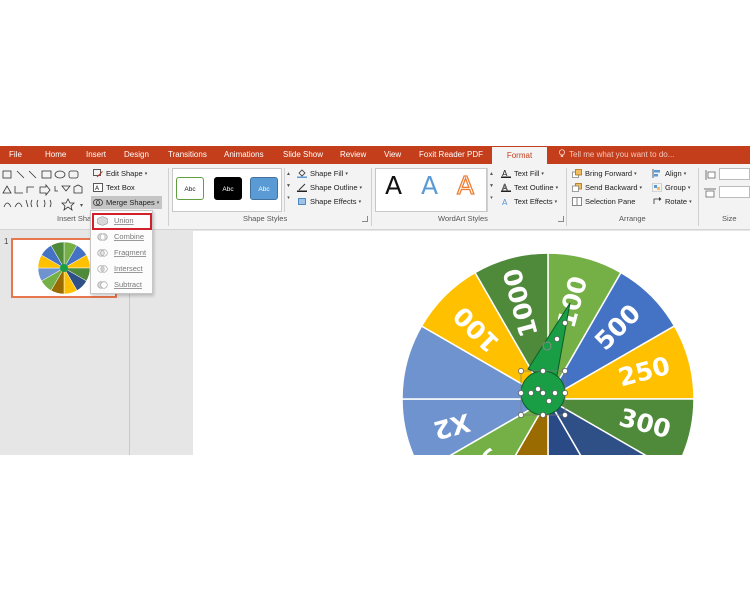 This screenshot has height=600, width=750. I want to click on shape-styles-scroller: ▲ ▼ ▾, so click(288, 190).